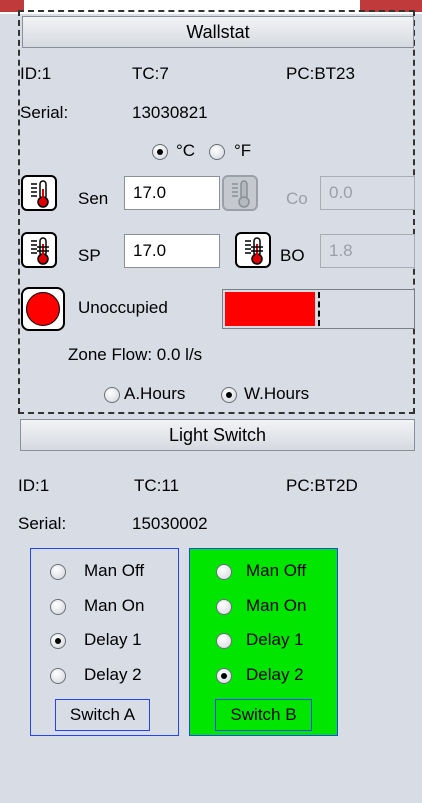 This screenshot has height=803, width=422. I want to click on switch-a-delay-2-label: Delay 2, so click(113, 674).